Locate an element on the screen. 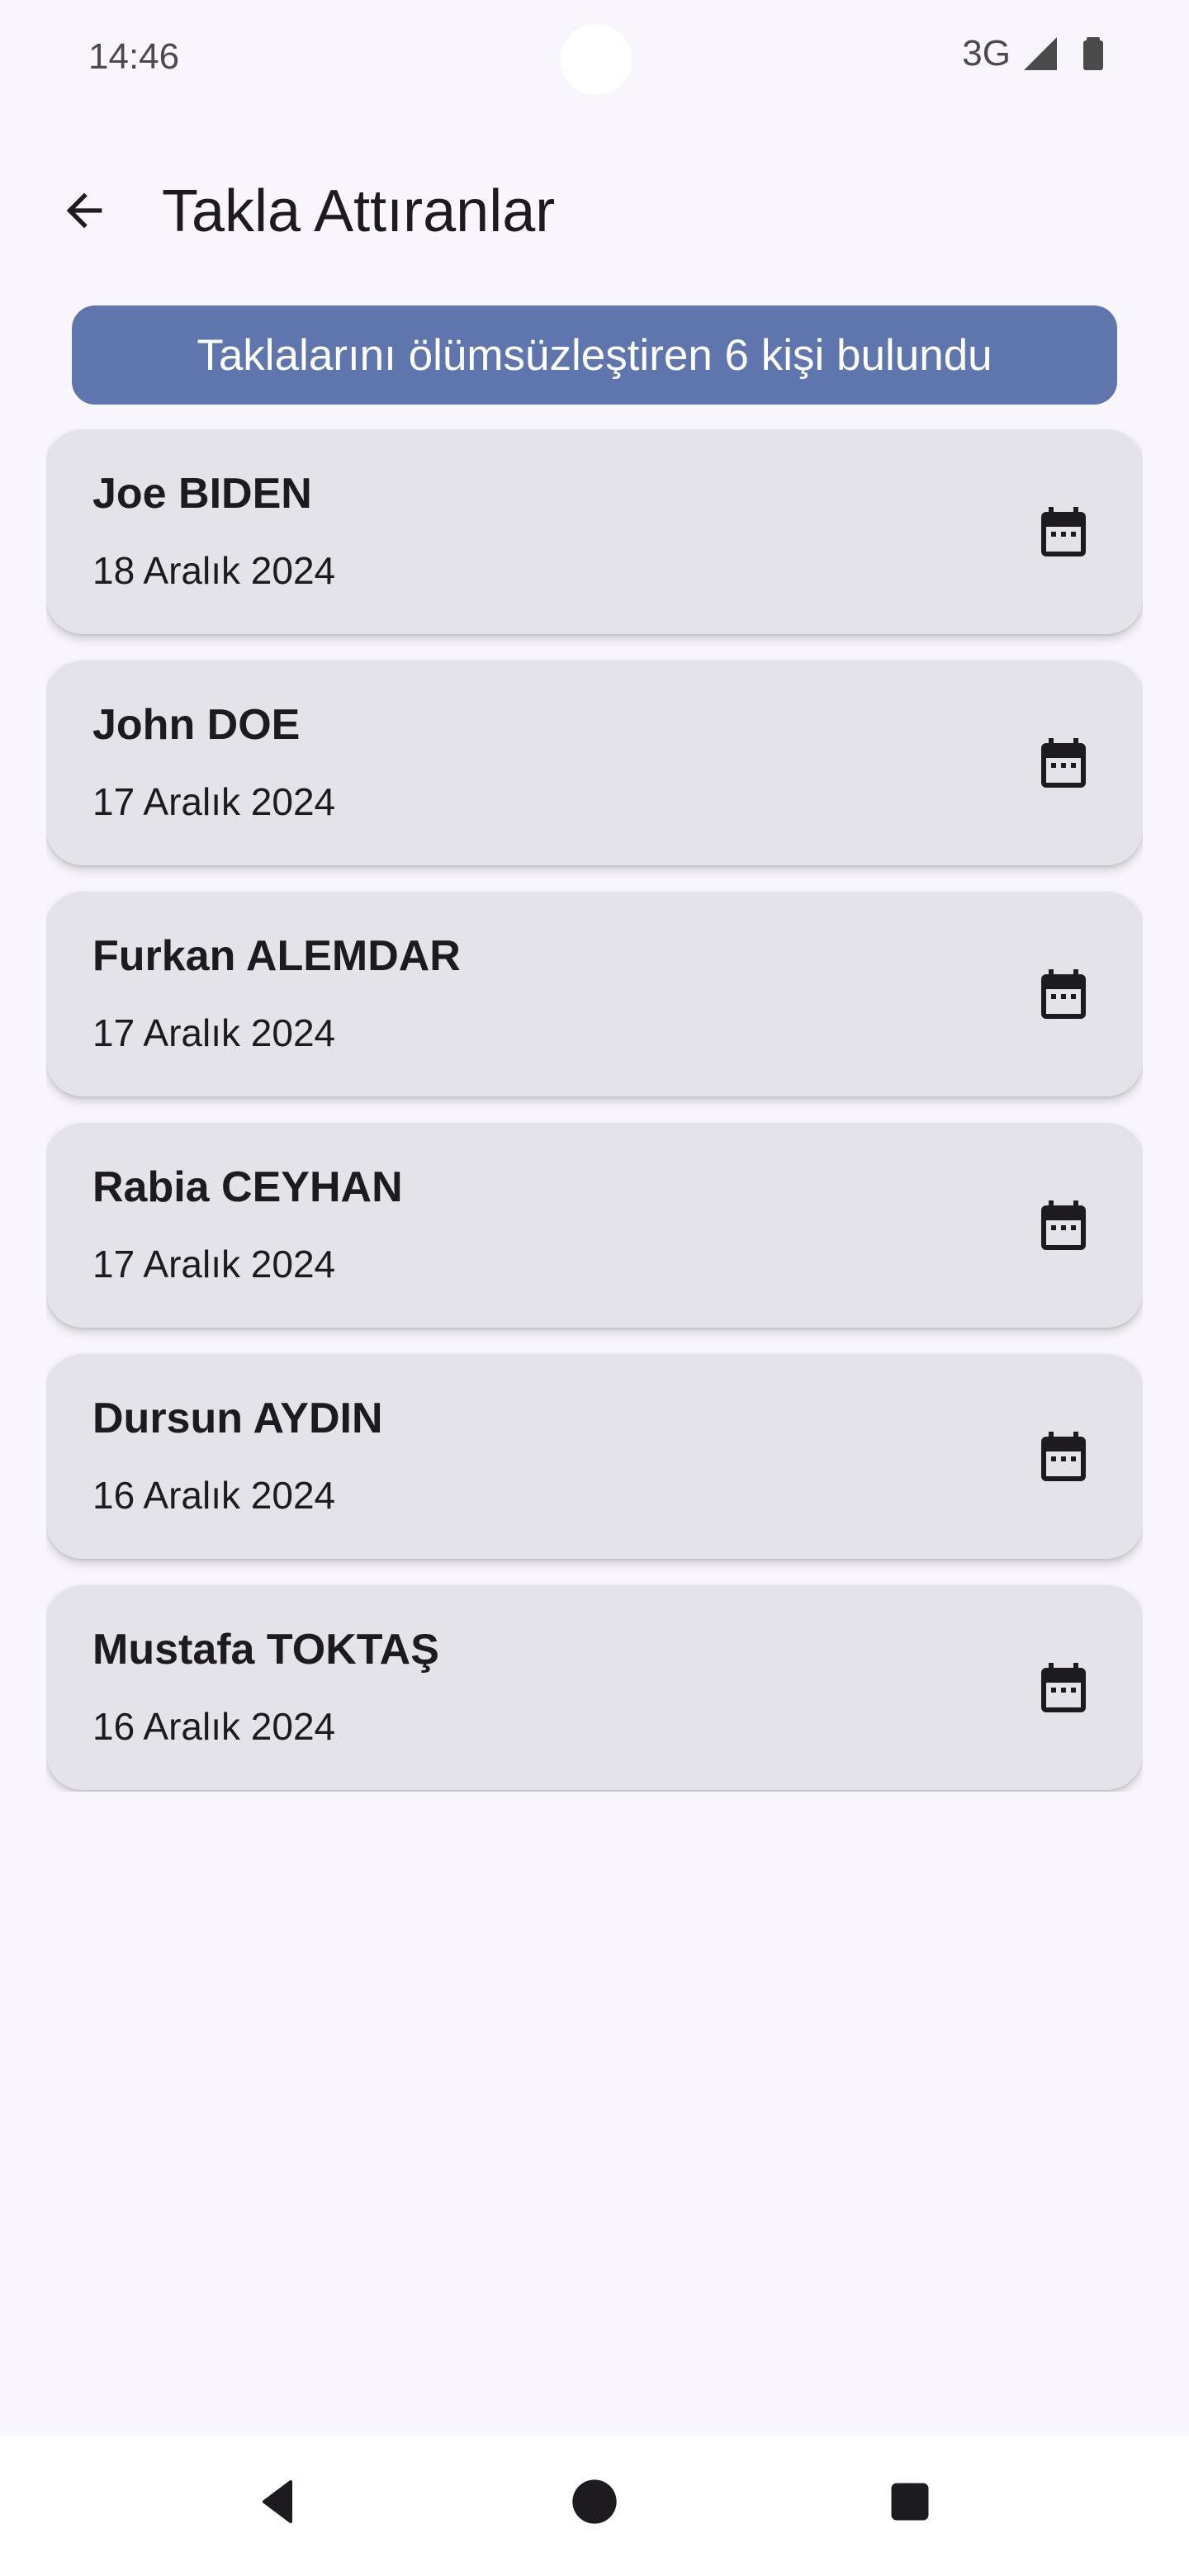 This screenshot has width=1189, height=2576. cellular-signal-icon is located at coordinates (1040, 53).